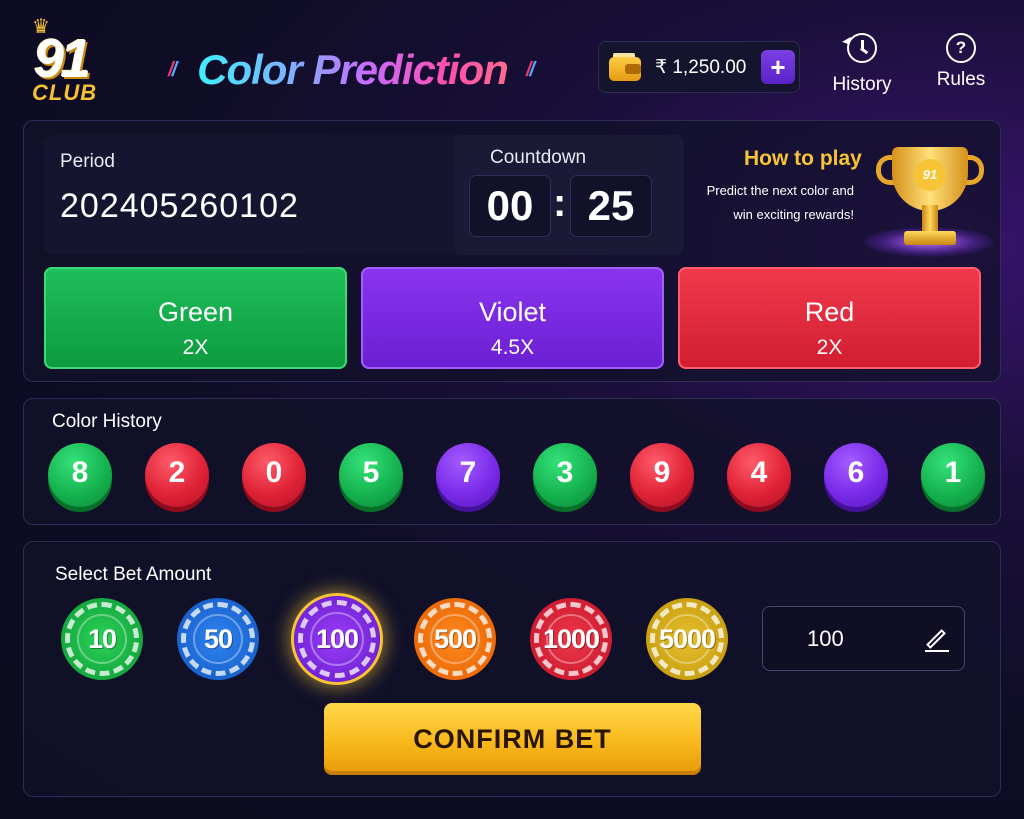  What do you see at coordinates (803, 158) in the screenshot?
I see `how-to-play-title: How to play` at bounding box center [803, 158].